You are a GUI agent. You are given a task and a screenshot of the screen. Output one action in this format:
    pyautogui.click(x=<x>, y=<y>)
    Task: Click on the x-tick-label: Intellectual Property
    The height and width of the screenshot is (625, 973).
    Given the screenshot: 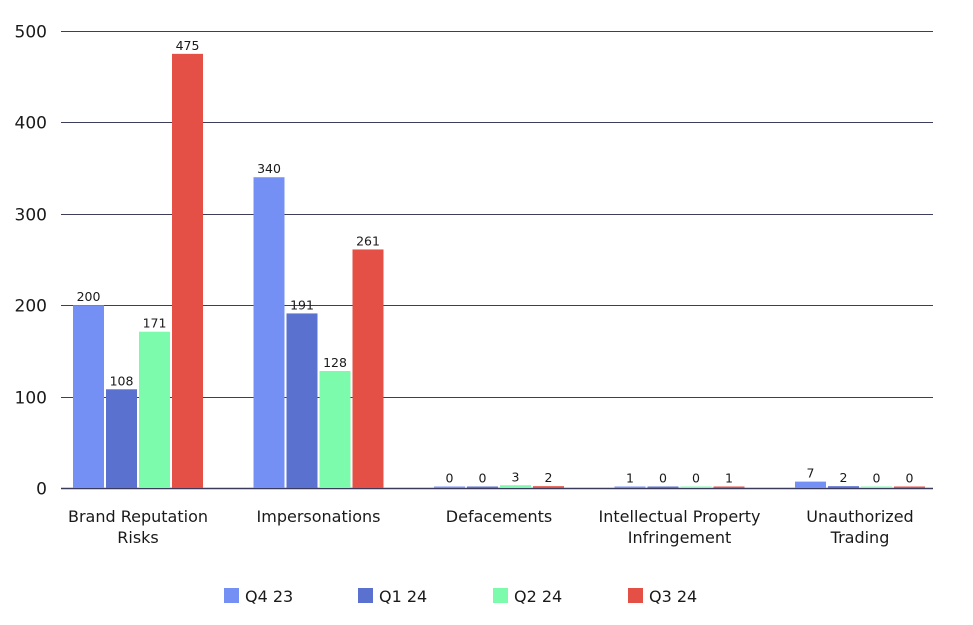 What is the action you would take?
    pyautogui.click(x=680, y=516)
    